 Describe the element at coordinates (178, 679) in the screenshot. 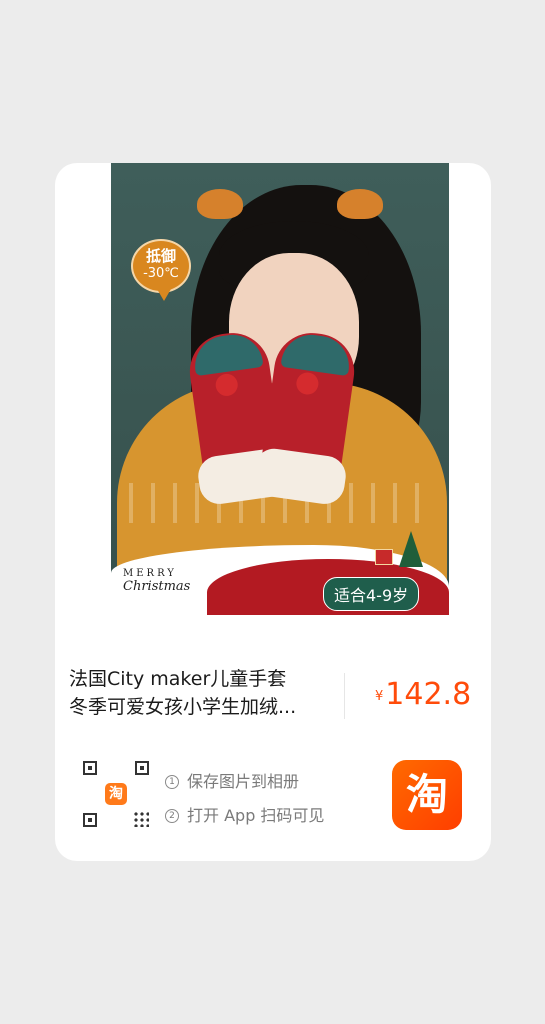

I see `product-title-line1: 法国City maker儿童手套` at that location.